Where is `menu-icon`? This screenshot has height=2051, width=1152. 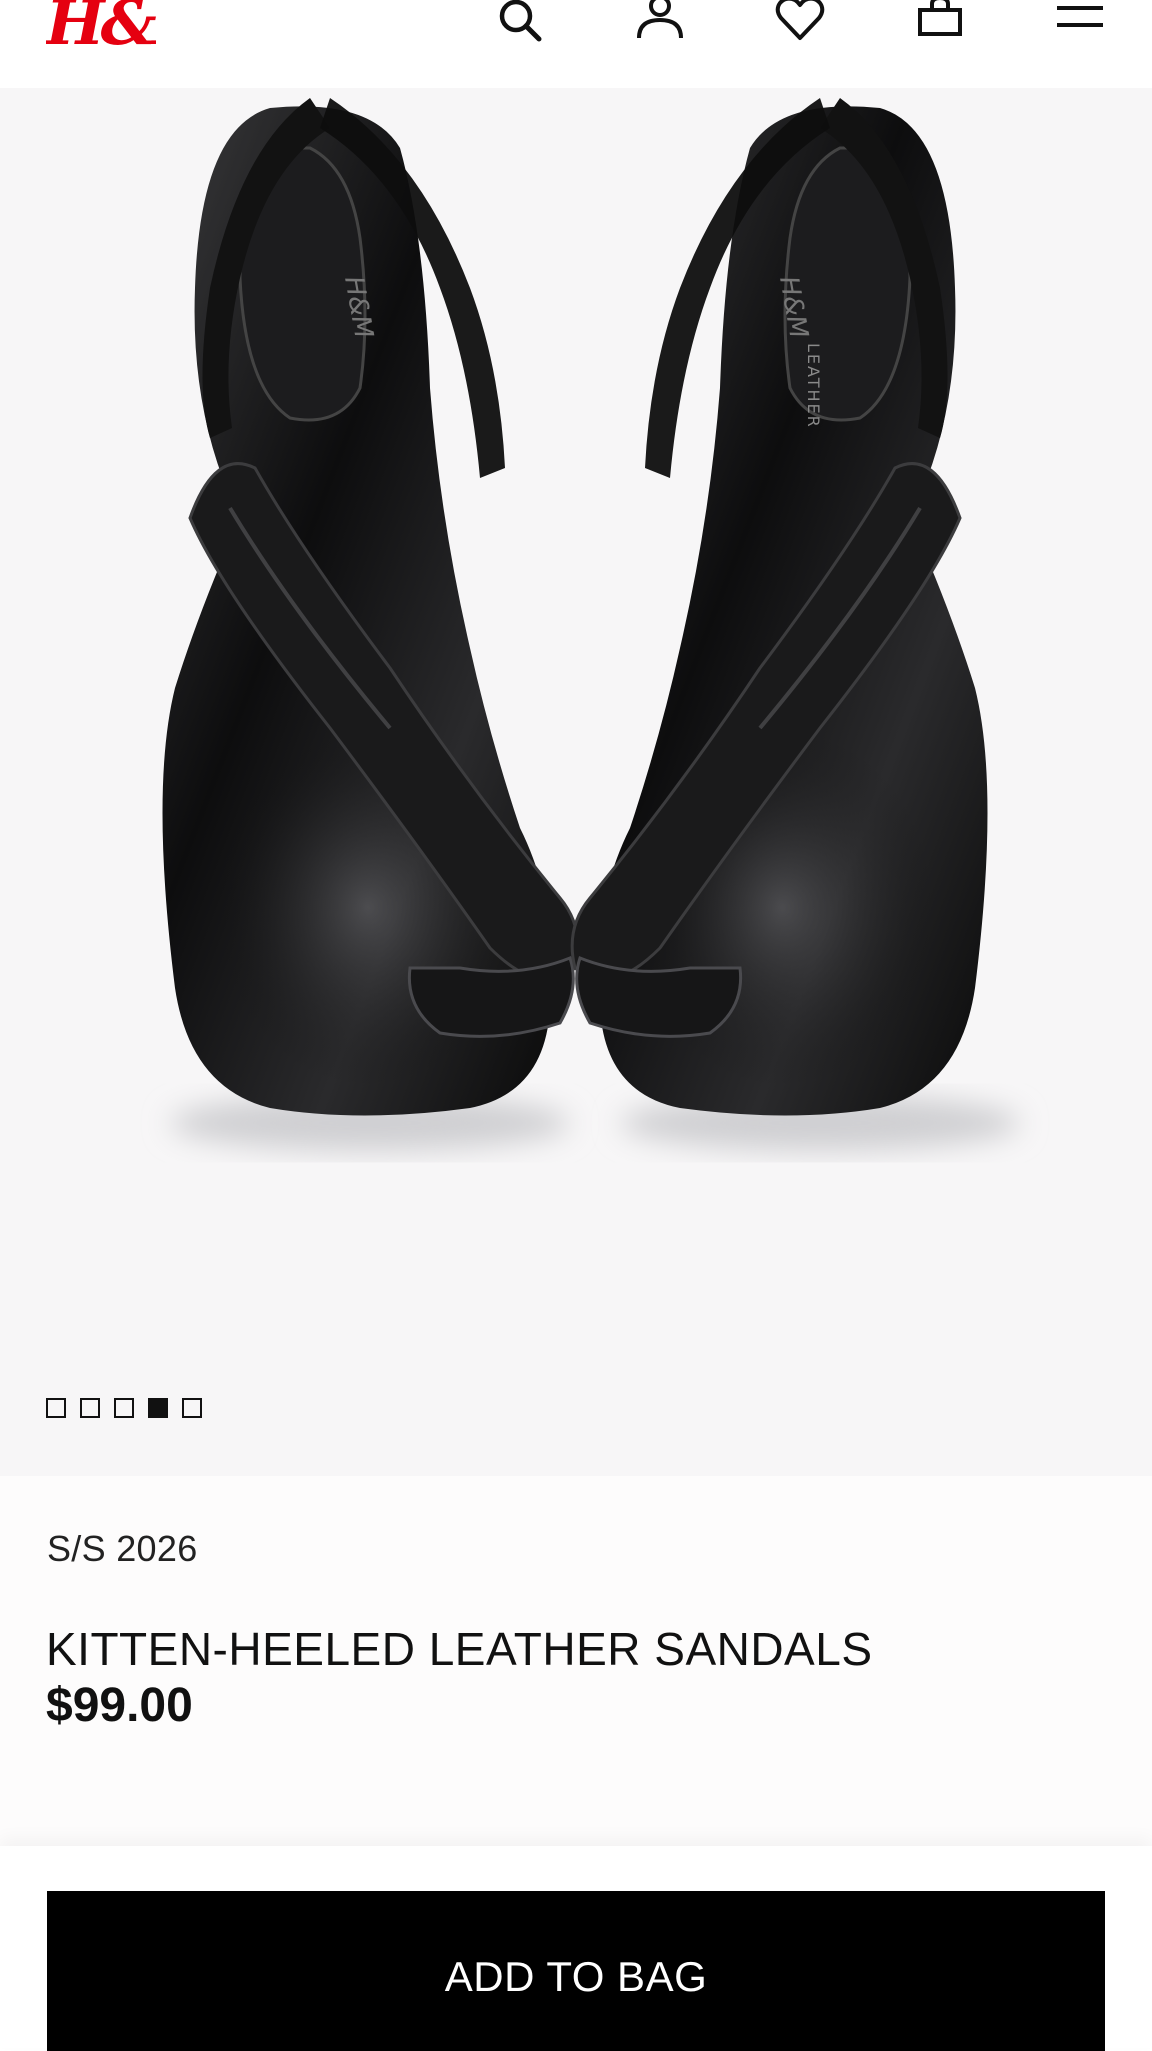
menu-icon is located at coordinates (1080, 24).